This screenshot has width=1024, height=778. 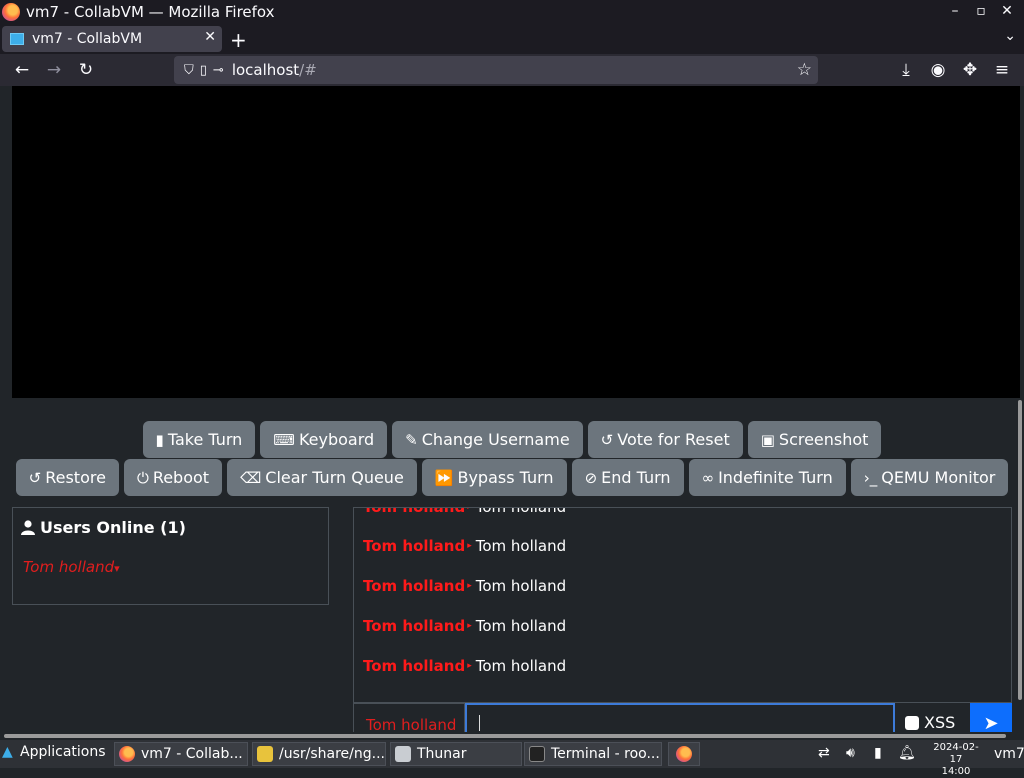 What do you see at coordinates (665, 439) in the screenshot?
I see `vote-reset-button: ↺ Vote for Reset` at bounding box center [665, 439].